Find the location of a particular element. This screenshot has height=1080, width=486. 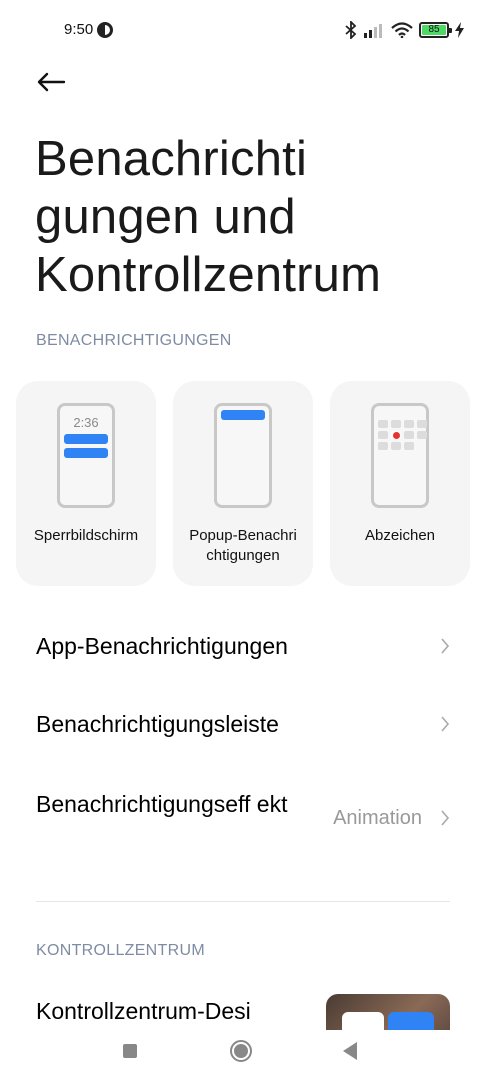

arrow-left-icon is located at coordinates (51, 82).